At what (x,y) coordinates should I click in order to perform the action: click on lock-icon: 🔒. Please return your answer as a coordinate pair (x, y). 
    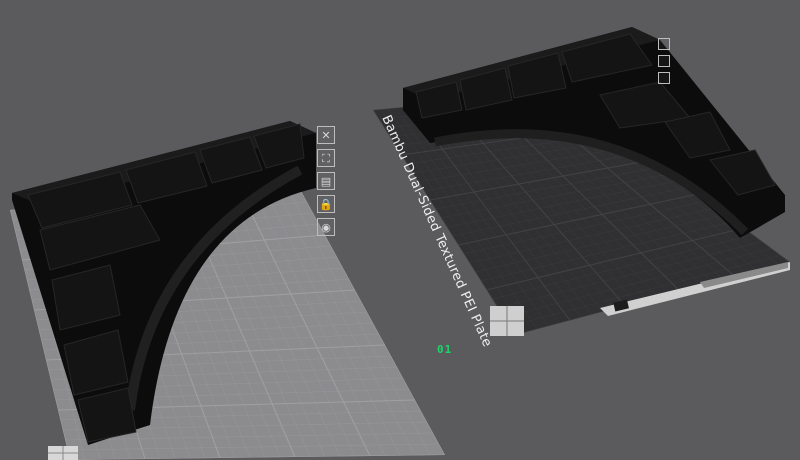
    Looking at the image, I should click on (326, 204).